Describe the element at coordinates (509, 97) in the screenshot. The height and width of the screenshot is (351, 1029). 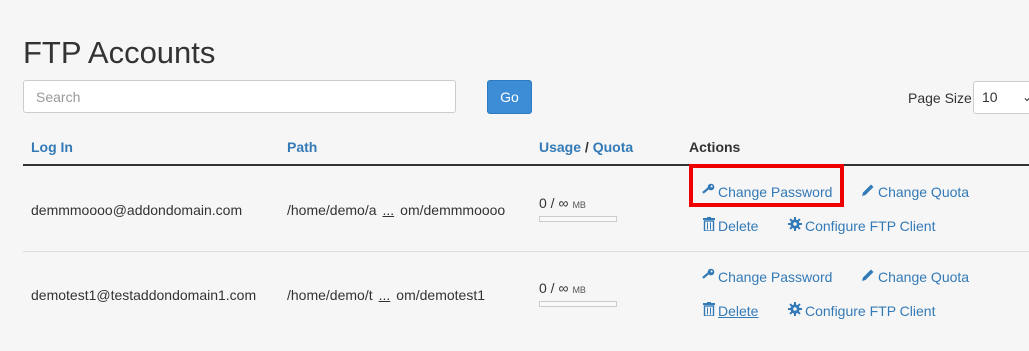
I see `go-button: Go` at that location.